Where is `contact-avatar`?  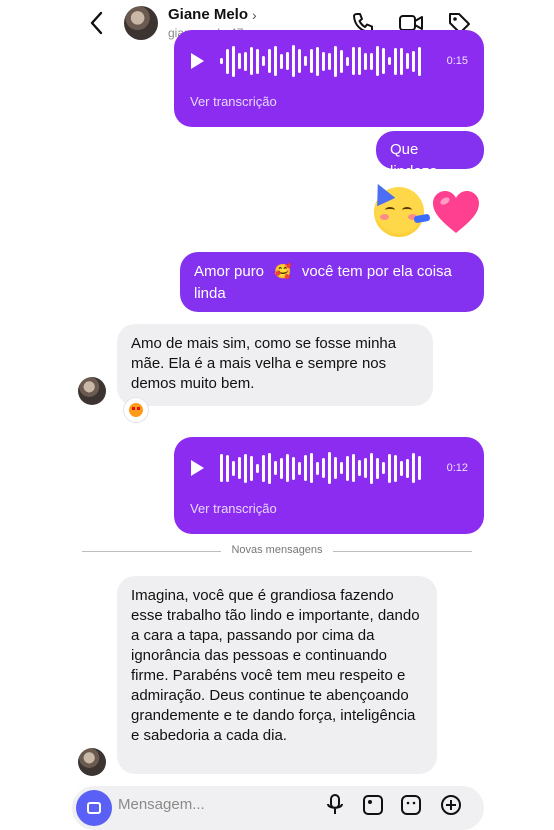
contact-avatar is located at coordinates (141, 23).